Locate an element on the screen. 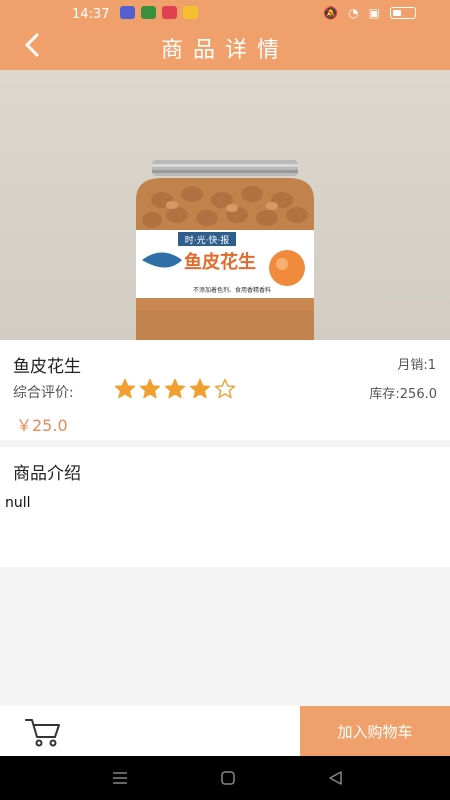 Image resolution: width=450 pixels, height=800 pixels. brand-label: 时·光·快·报 is located at coordinates (207, 240).